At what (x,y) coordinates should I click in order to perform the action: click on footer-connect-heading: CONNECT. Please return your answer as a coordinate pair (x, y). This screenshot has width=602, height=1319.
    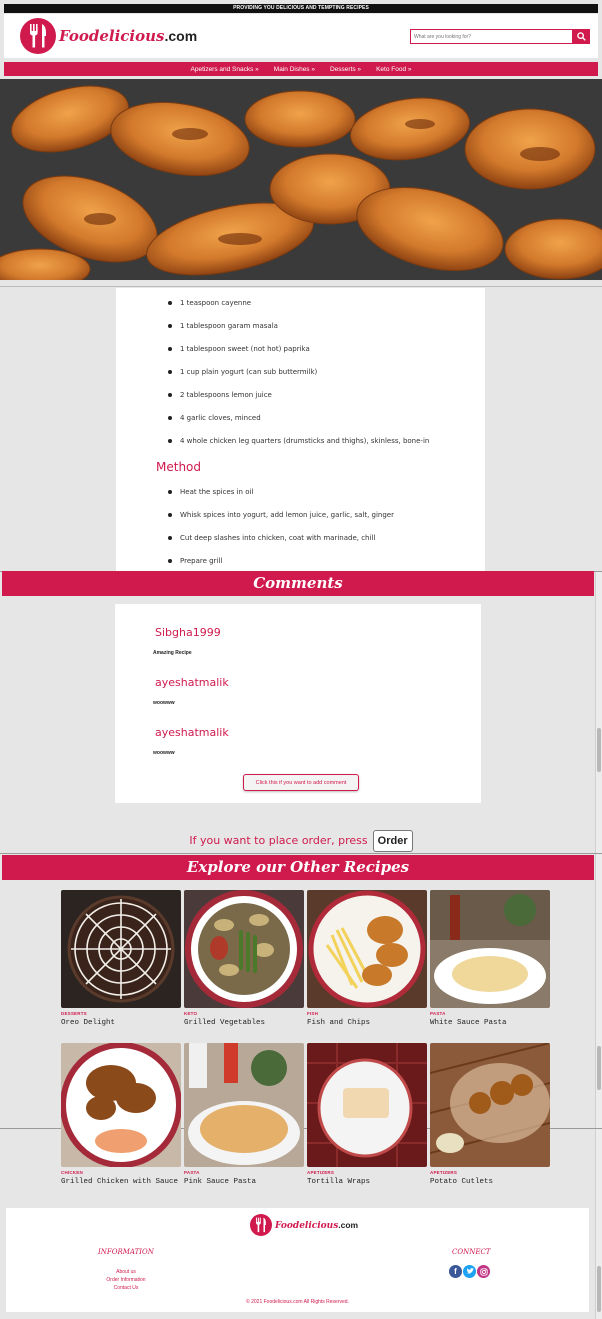
    Looking at the image, I should click on (471, 1252).